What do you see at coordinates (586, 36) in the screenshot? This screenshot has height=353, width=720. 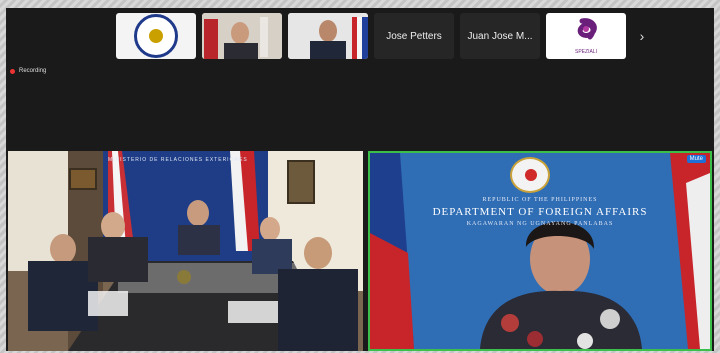 I see `participant-tile-logo: SPEZIALI` at bounding box center [586, 36].